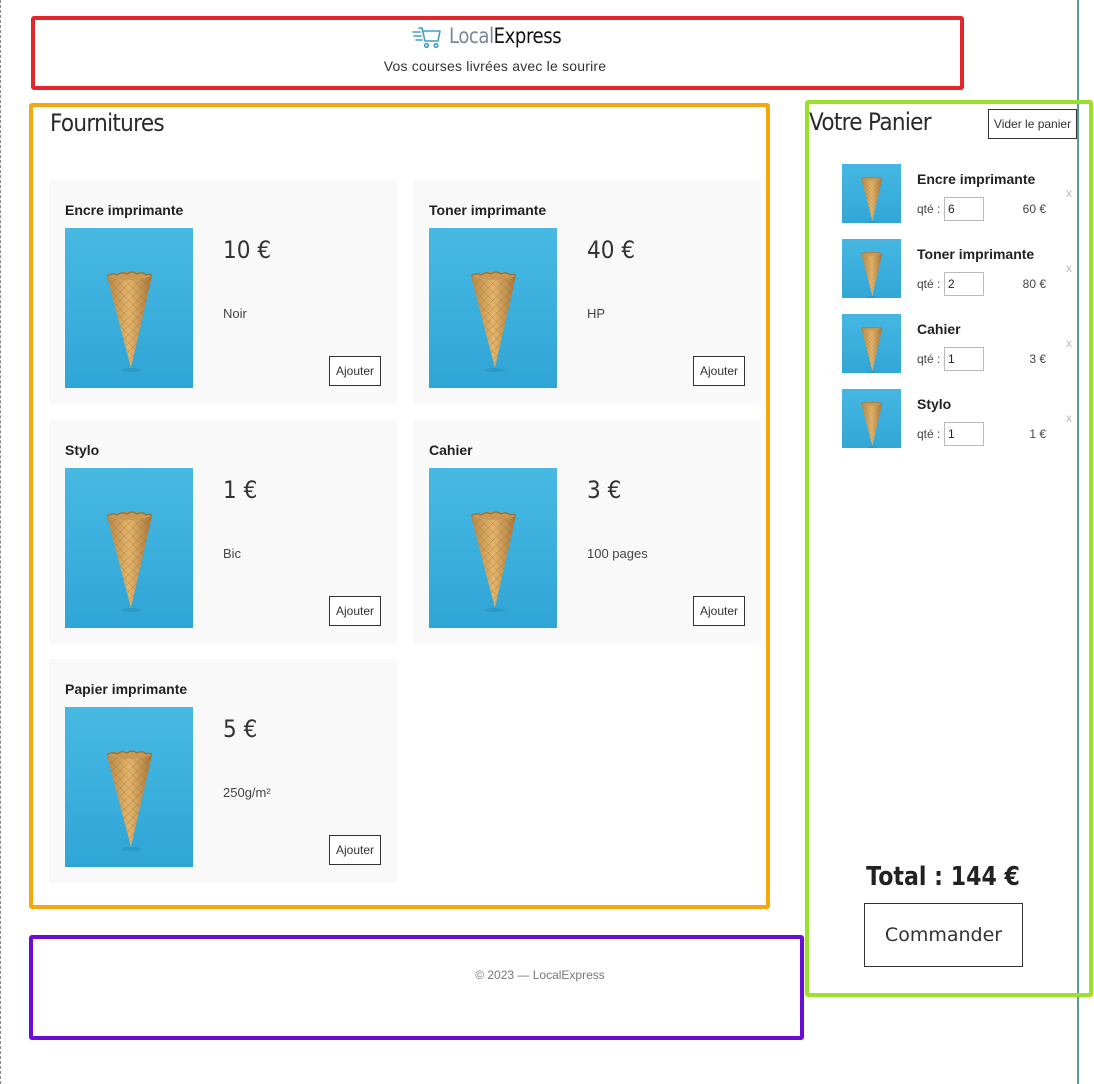 This screenshot has height=1084, width=1094. Describe the element at coordinates (1032, 124) in the screenshot. I see `clear-cart-button: Vider le panier` at that location.